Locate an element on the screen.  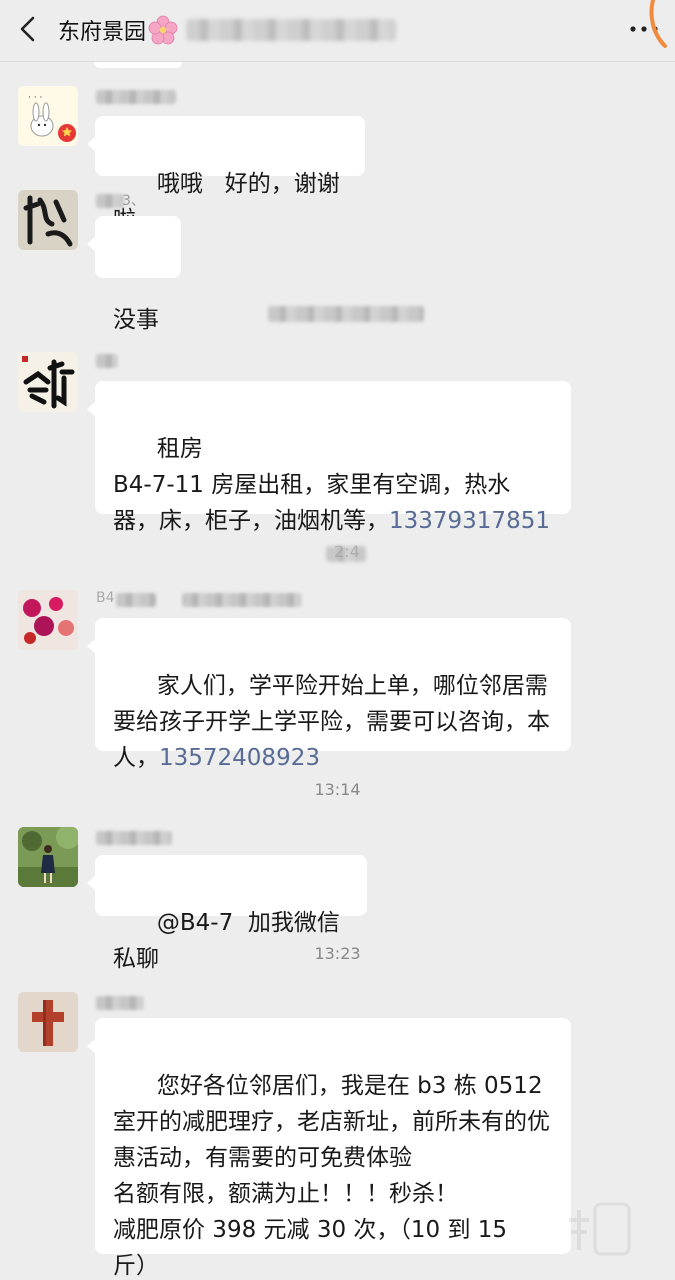
wooden-cross-avatar-icon is located at coordinates (48, 1022).